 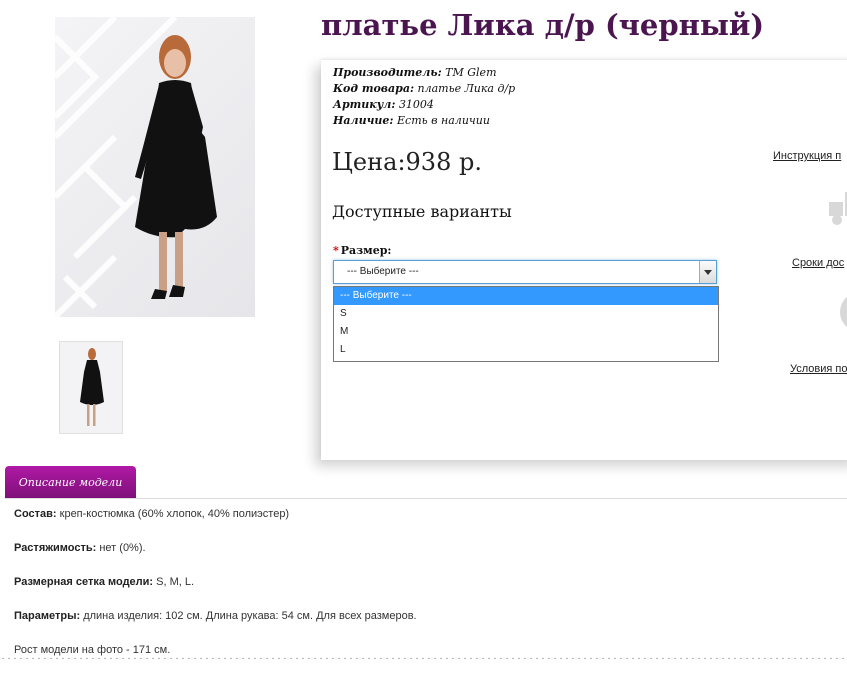 What do you see at coordinates (824, 314) in the screenshot?
I see `conditions-block: ?` at bounding box center [824, 314].